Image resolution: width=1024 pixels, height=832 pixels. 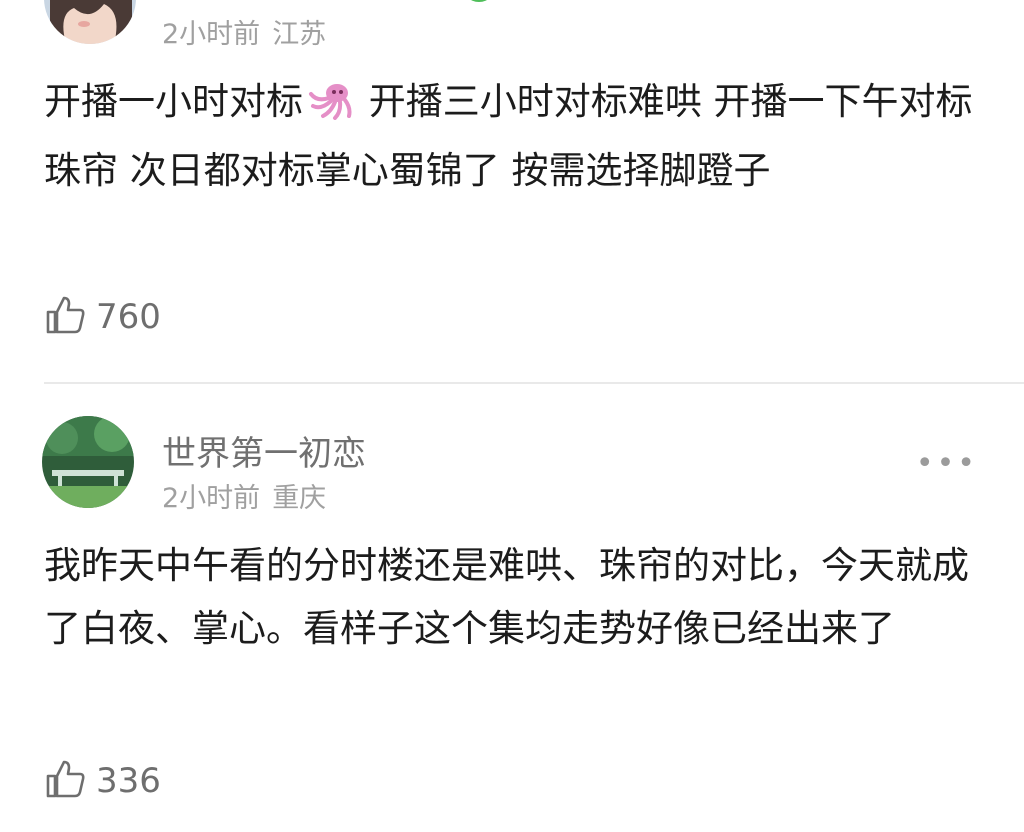 I want to click on comment-meta: 2小时前 重庆, so click(x=244, y=495).